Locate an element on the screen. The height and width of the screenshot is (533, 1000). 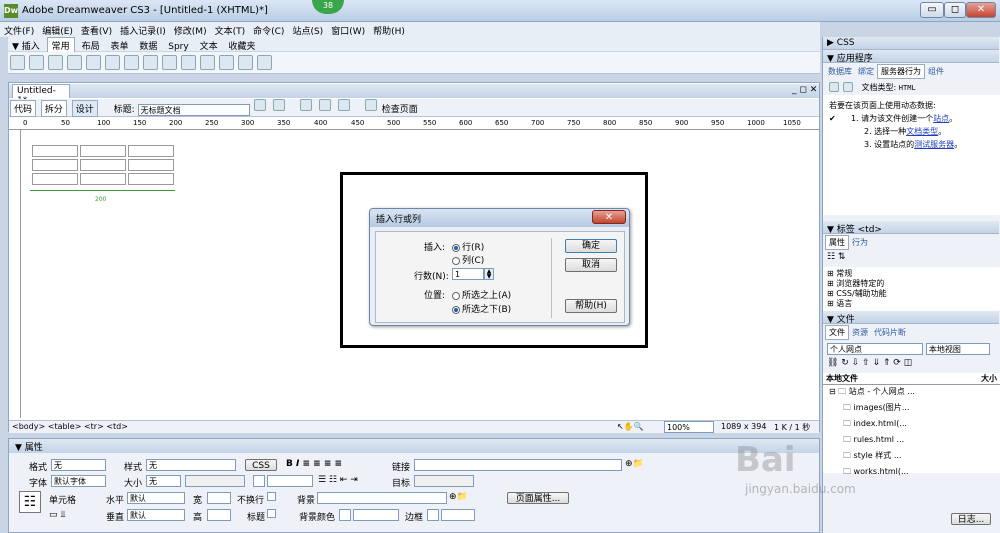
files-toolbar-icons: ⛓ ↻ ⇩ ⇧ ⇓ ⇑ ⟳ ◫ is located at coordinates (911, 365).